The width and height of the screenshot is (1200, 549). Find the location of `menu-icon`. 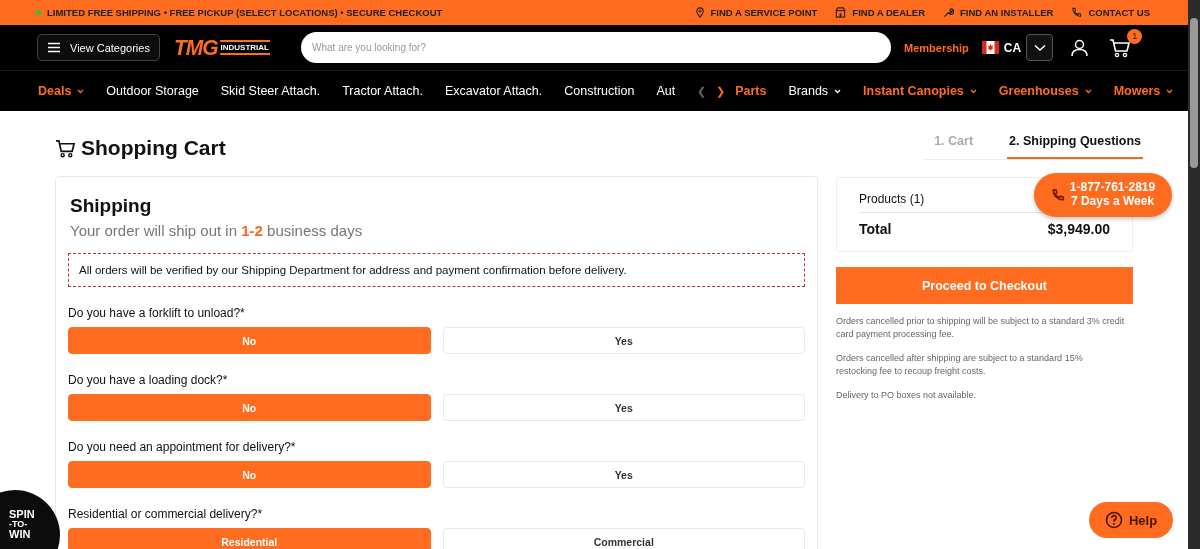

menu-icon is located at coordinates (54, 47).